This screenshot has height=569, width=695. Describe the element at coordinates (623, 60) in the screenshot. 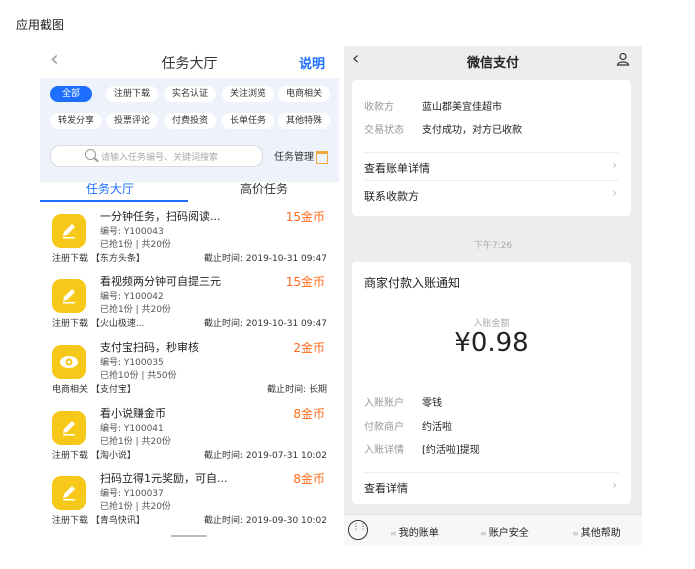

I see `user-icon` at that location.